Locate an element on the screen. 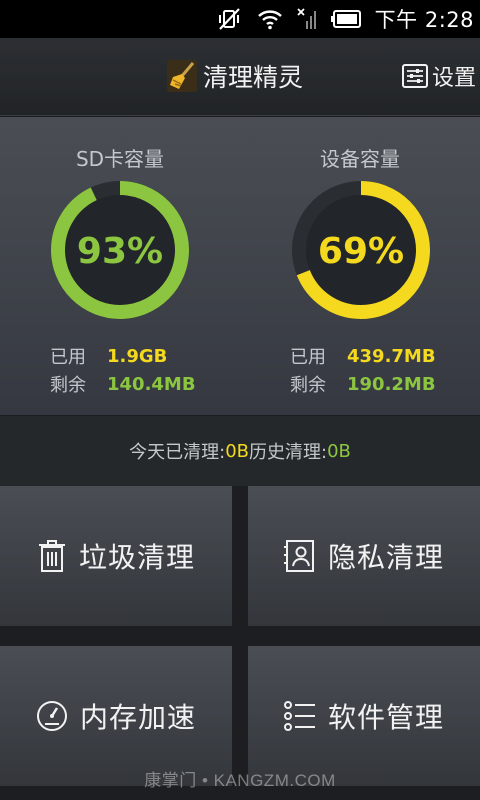 Image resolution: width=480 pixels, height=800 pixels. page-title: 清理精灵 is located at coordinates (253, 77).